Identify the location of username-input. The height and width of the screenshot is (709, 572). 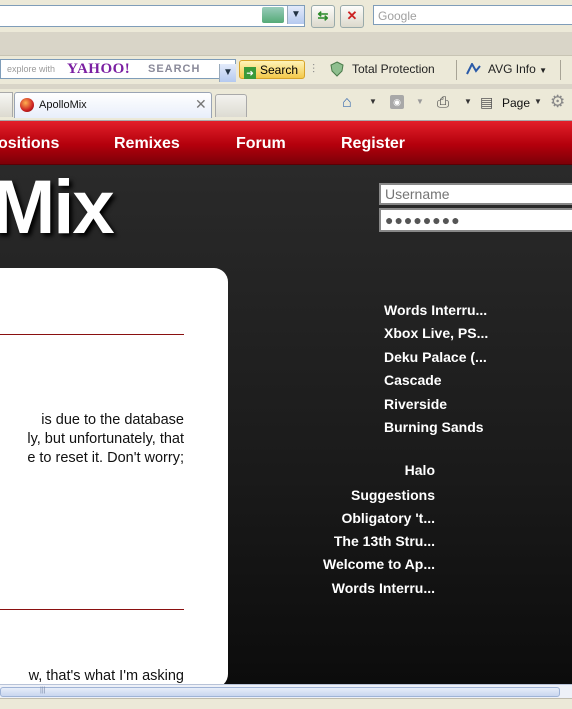
(475, 194).